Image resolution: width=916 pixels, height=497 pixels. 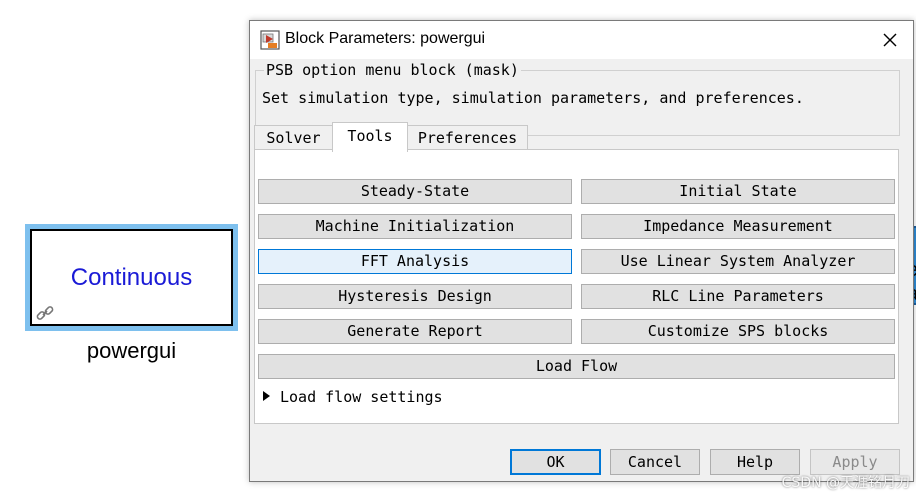 What do you see at coordinates (370, 137) in the screenshot?
I see `tab-tools: Tools` at bounding box center [370, 137].